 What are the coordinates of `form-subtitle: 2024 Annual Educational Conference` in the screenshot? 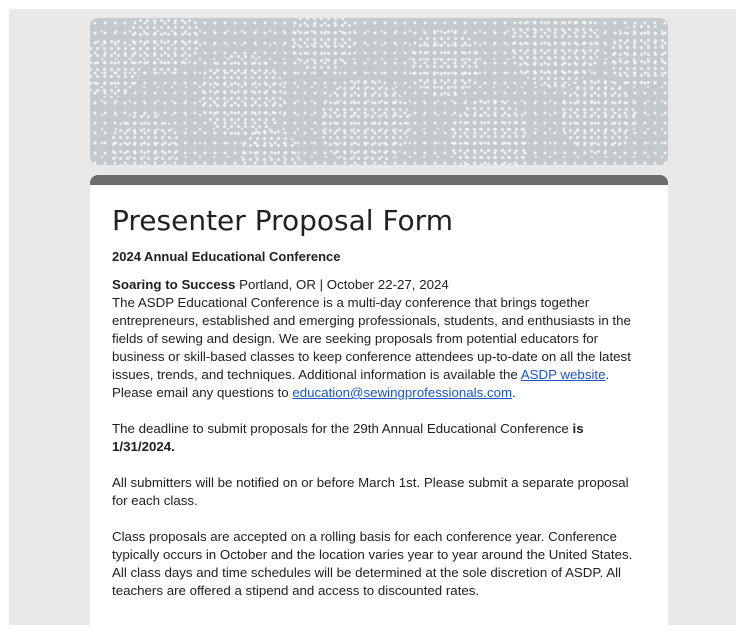 It's located at (226, 256).